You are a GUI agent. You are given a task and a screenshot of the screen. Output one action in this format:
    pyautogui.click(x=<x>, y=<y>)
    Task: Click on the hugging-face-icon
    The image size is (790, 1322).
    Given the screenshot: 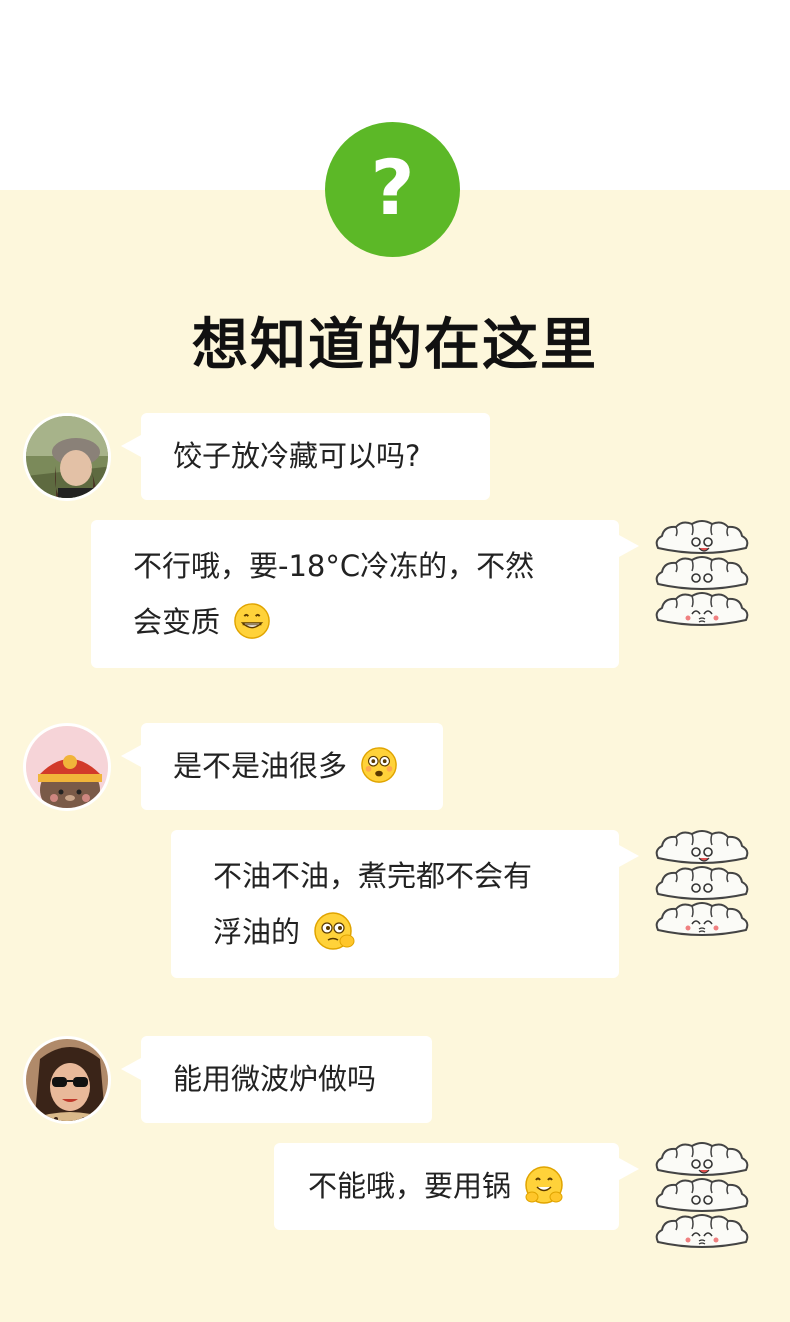 What is the action you would take?
    pyautogui.click(x=544, y=1185)
    